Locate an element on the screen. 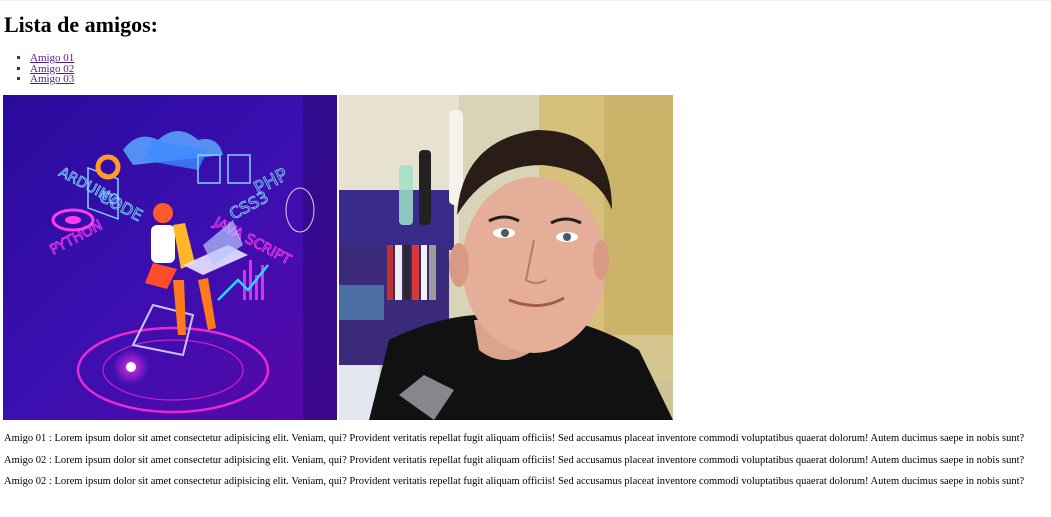 This screenshot has width=1051, height=517. friend-link-03: Amigo 03 is located at coordinates (52, 79).